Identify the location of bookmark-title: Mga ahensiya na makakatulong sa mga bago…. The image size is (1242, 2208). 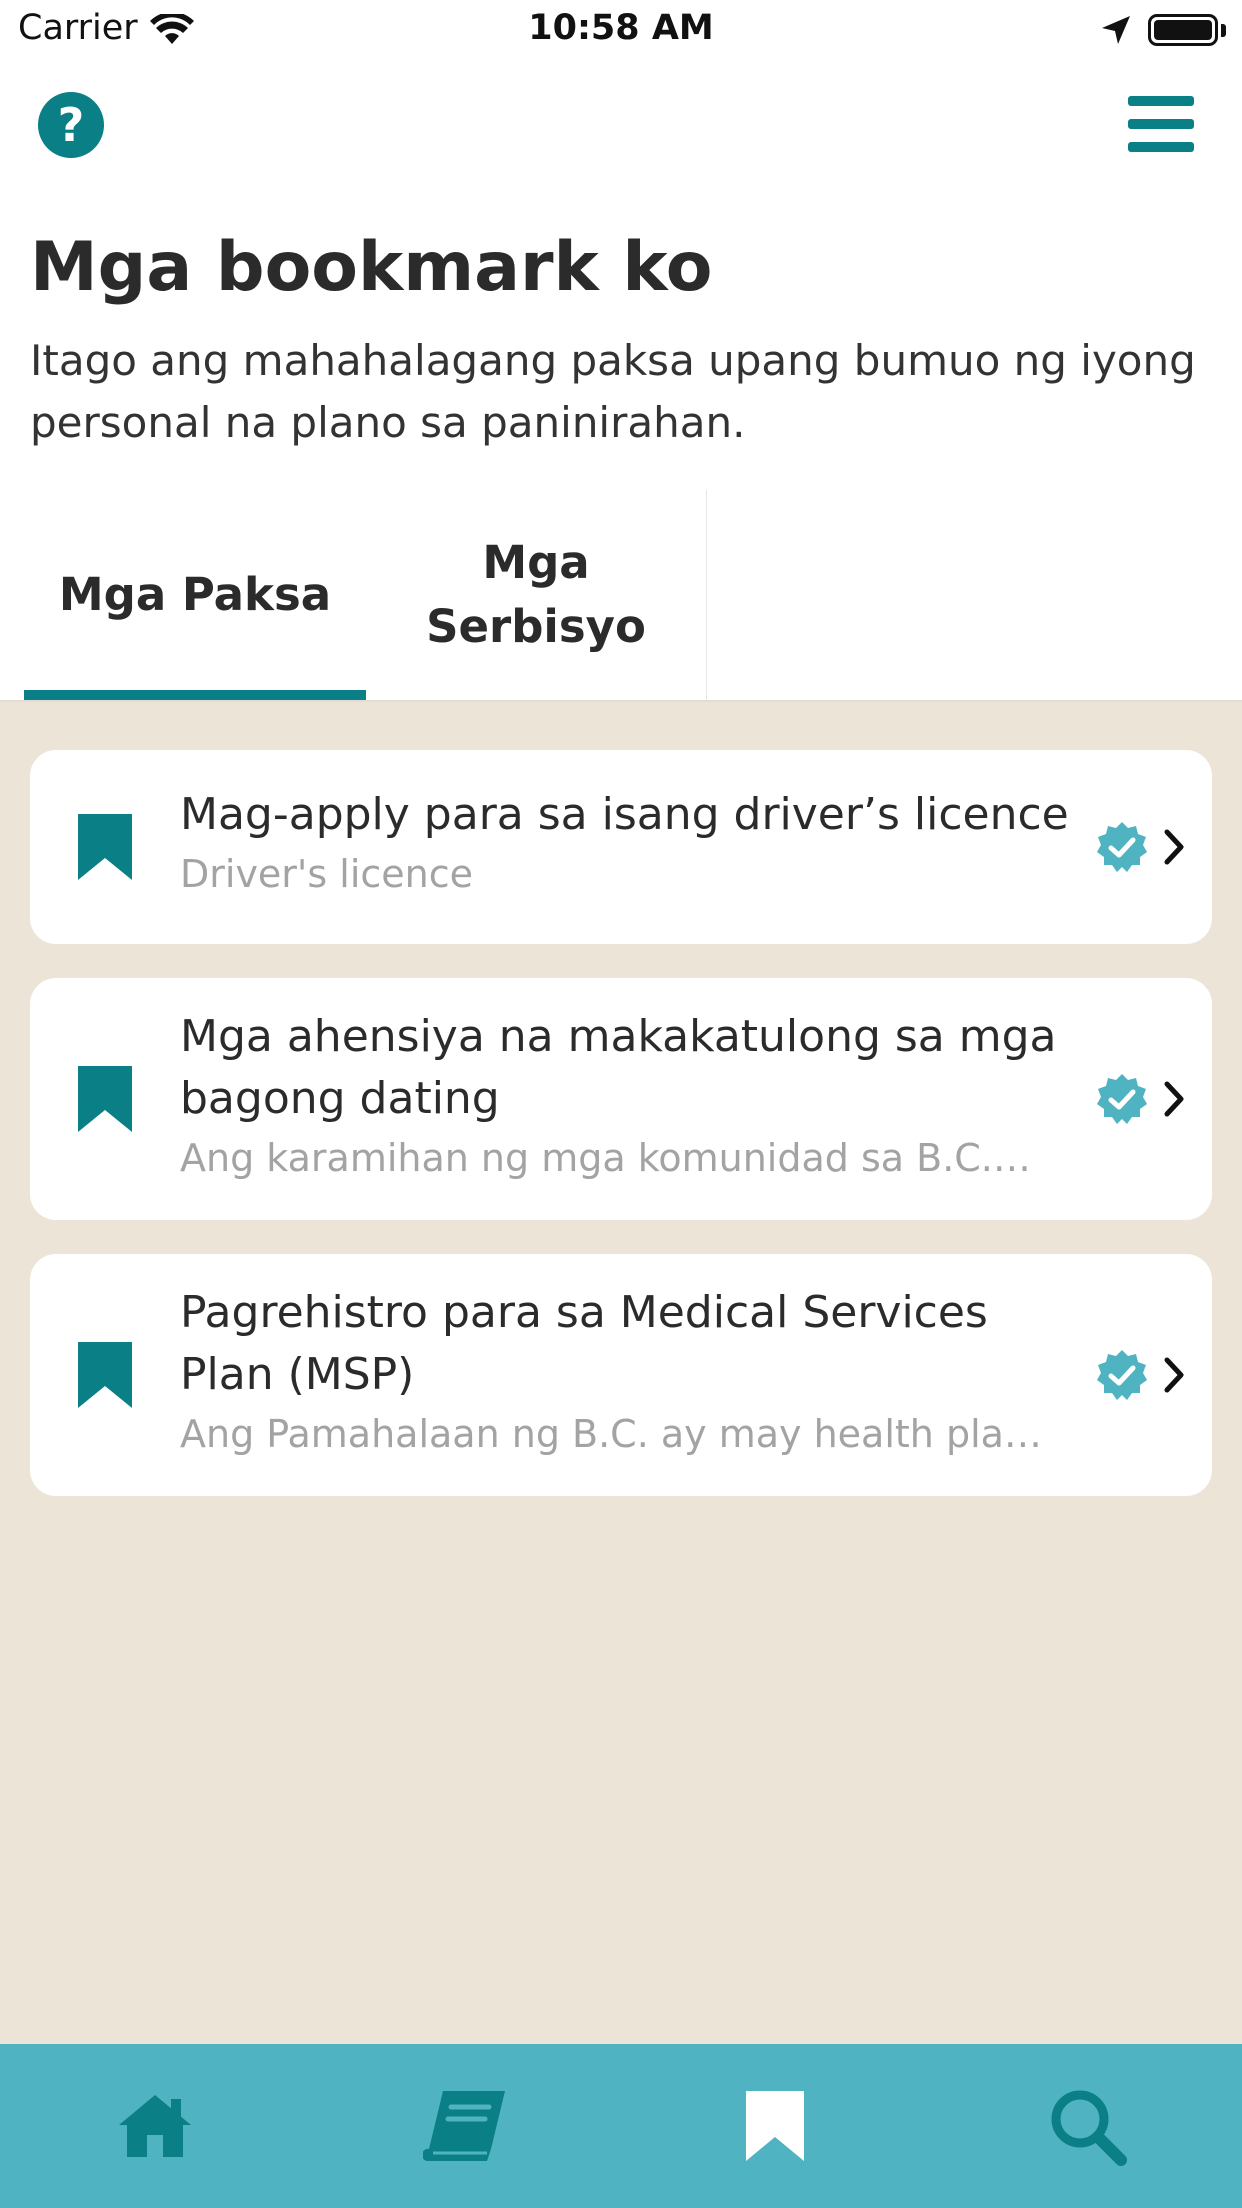
(618, 1067).